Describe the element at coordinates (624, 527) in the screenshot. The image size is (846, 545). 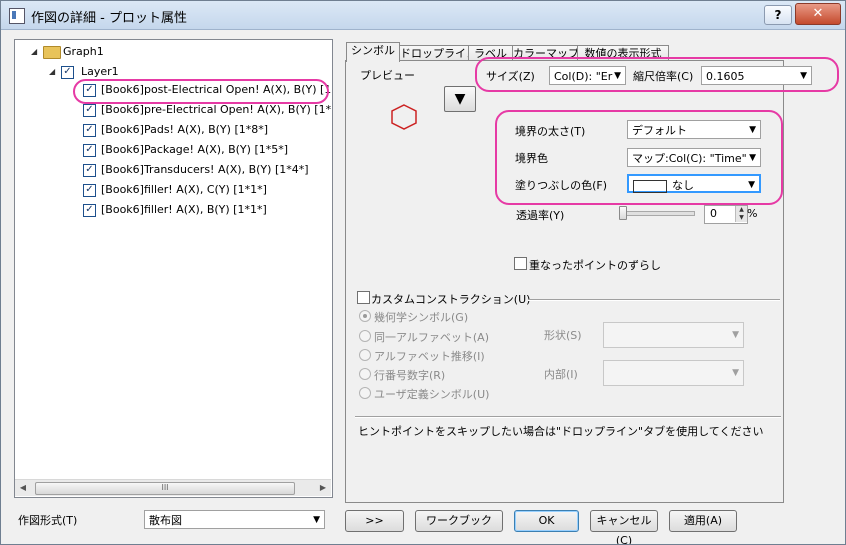
I see `cancel-button: キャンセル(C)` at that location.